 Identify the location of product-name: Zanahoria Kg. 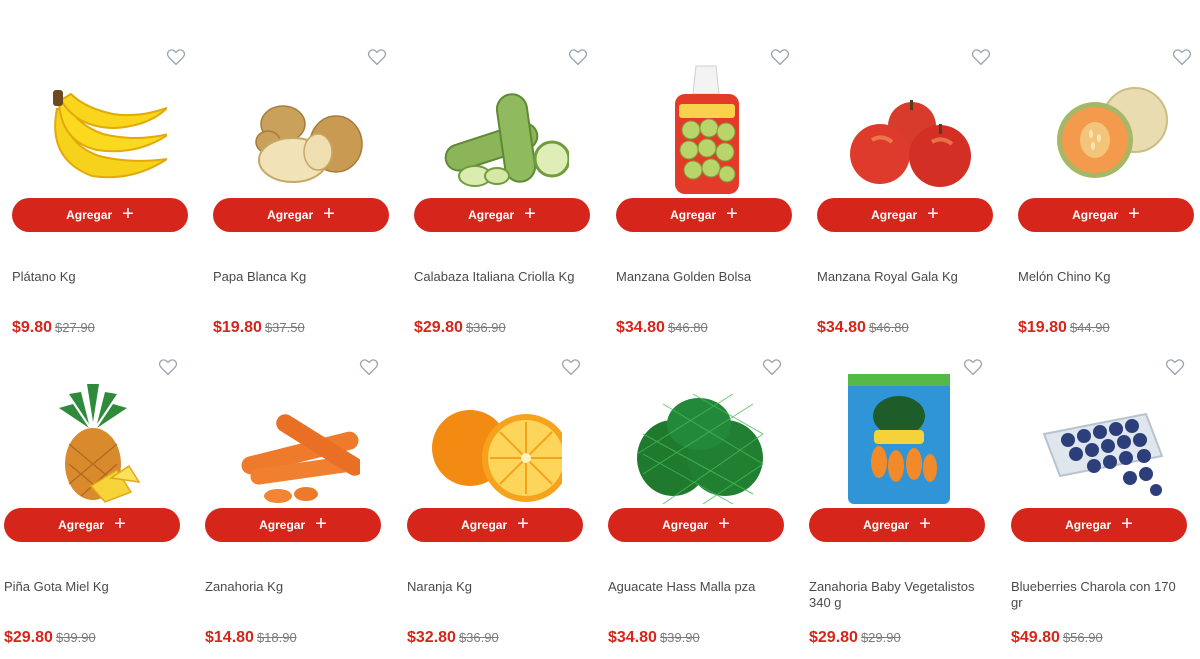
(294, 587).